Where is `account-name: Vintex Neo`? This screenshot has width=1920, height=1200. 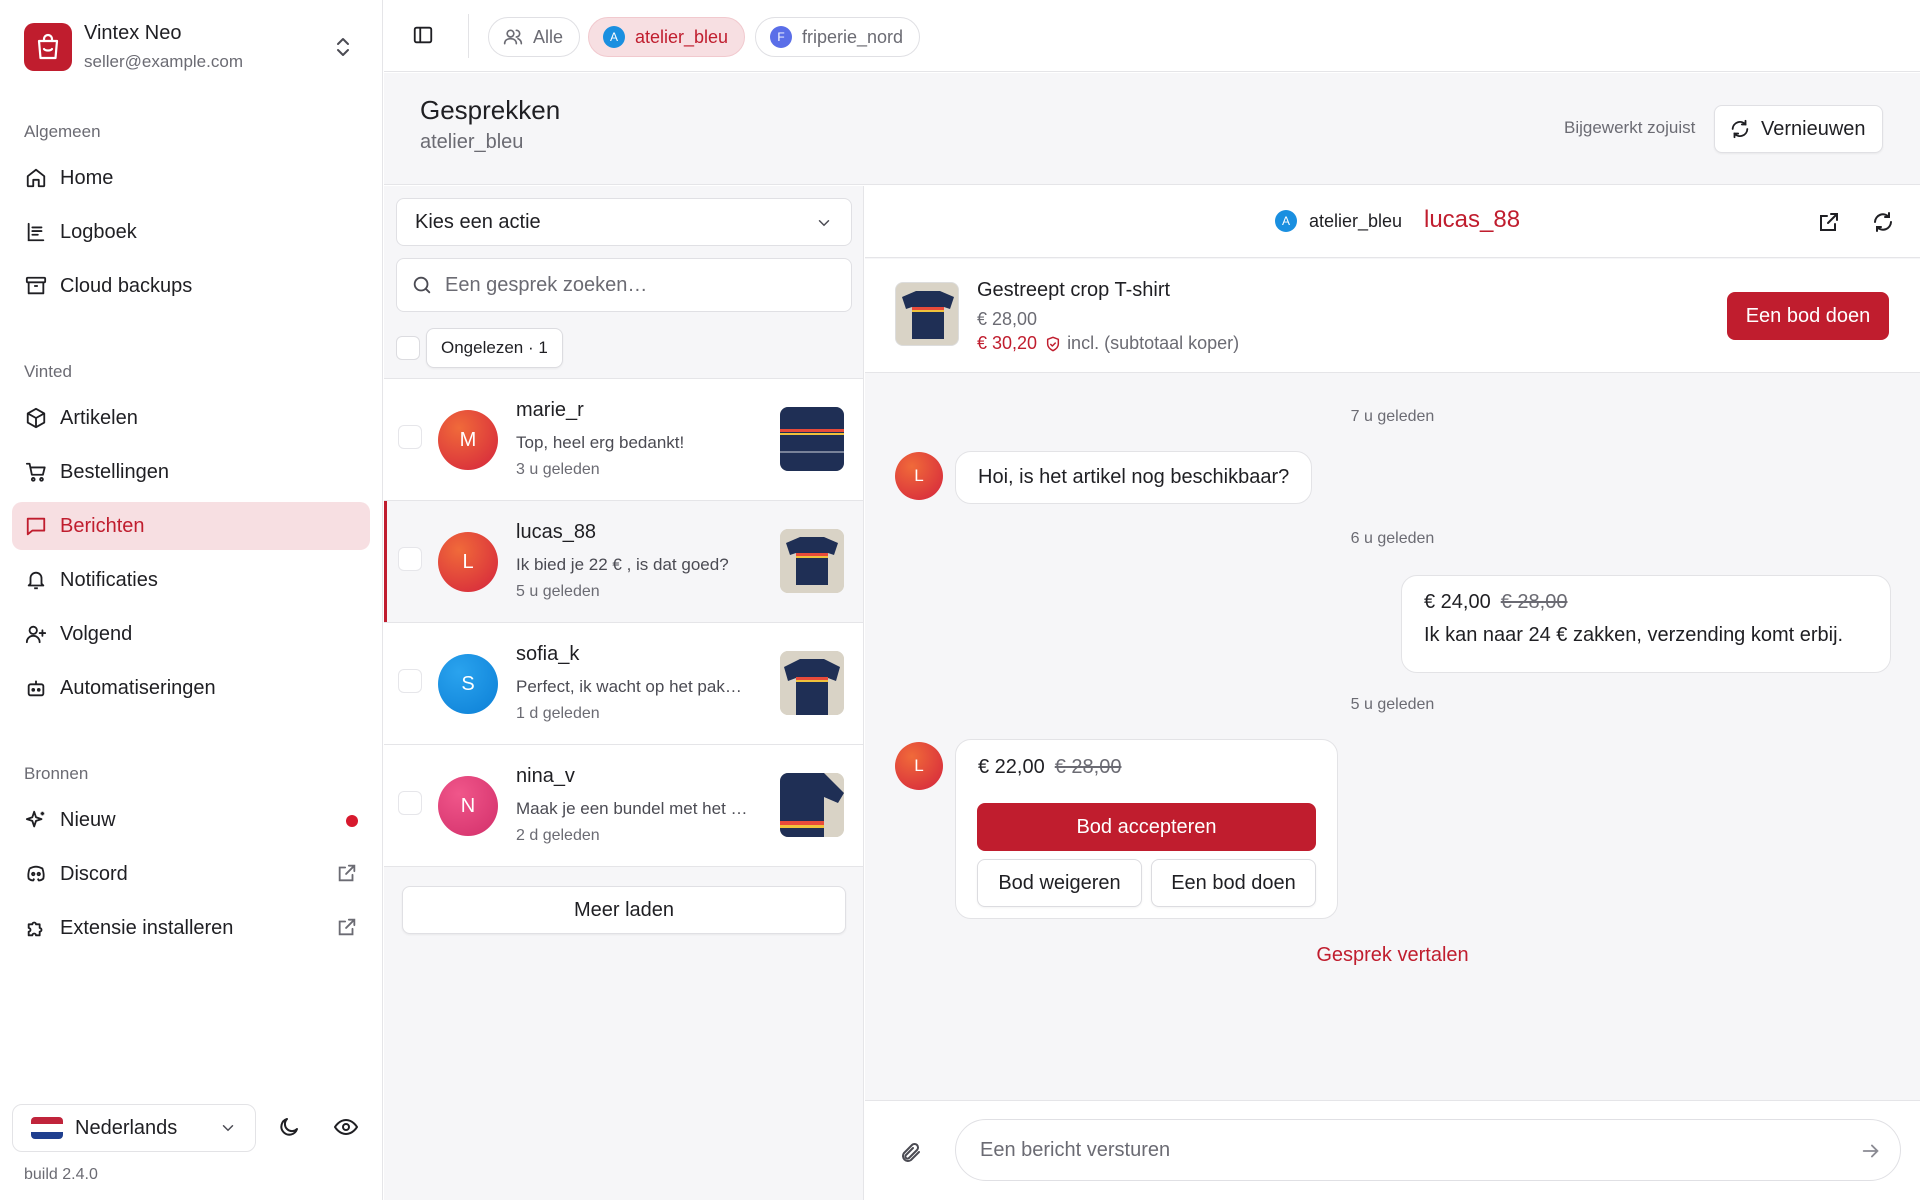 account-name: Vintex Neo is located at coordinates (132, 33).